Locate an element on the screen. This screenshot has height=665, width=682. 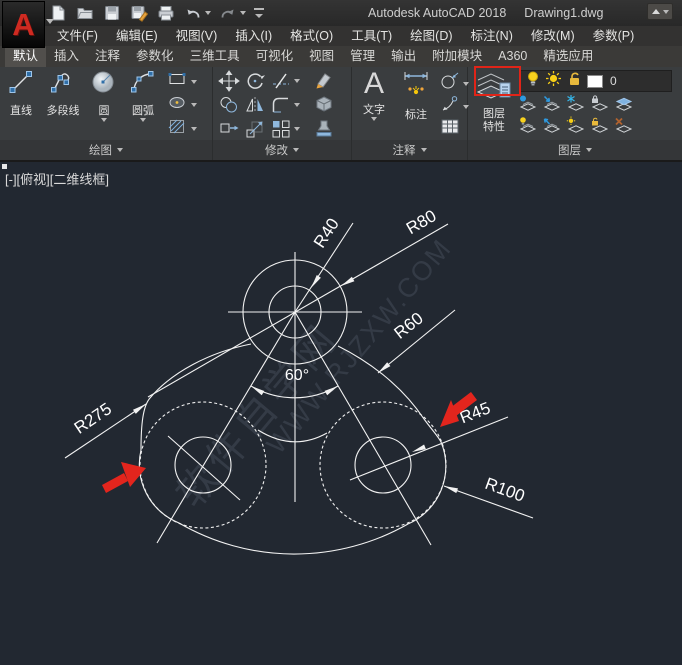
open-icon is located at coordinates (85, 13).